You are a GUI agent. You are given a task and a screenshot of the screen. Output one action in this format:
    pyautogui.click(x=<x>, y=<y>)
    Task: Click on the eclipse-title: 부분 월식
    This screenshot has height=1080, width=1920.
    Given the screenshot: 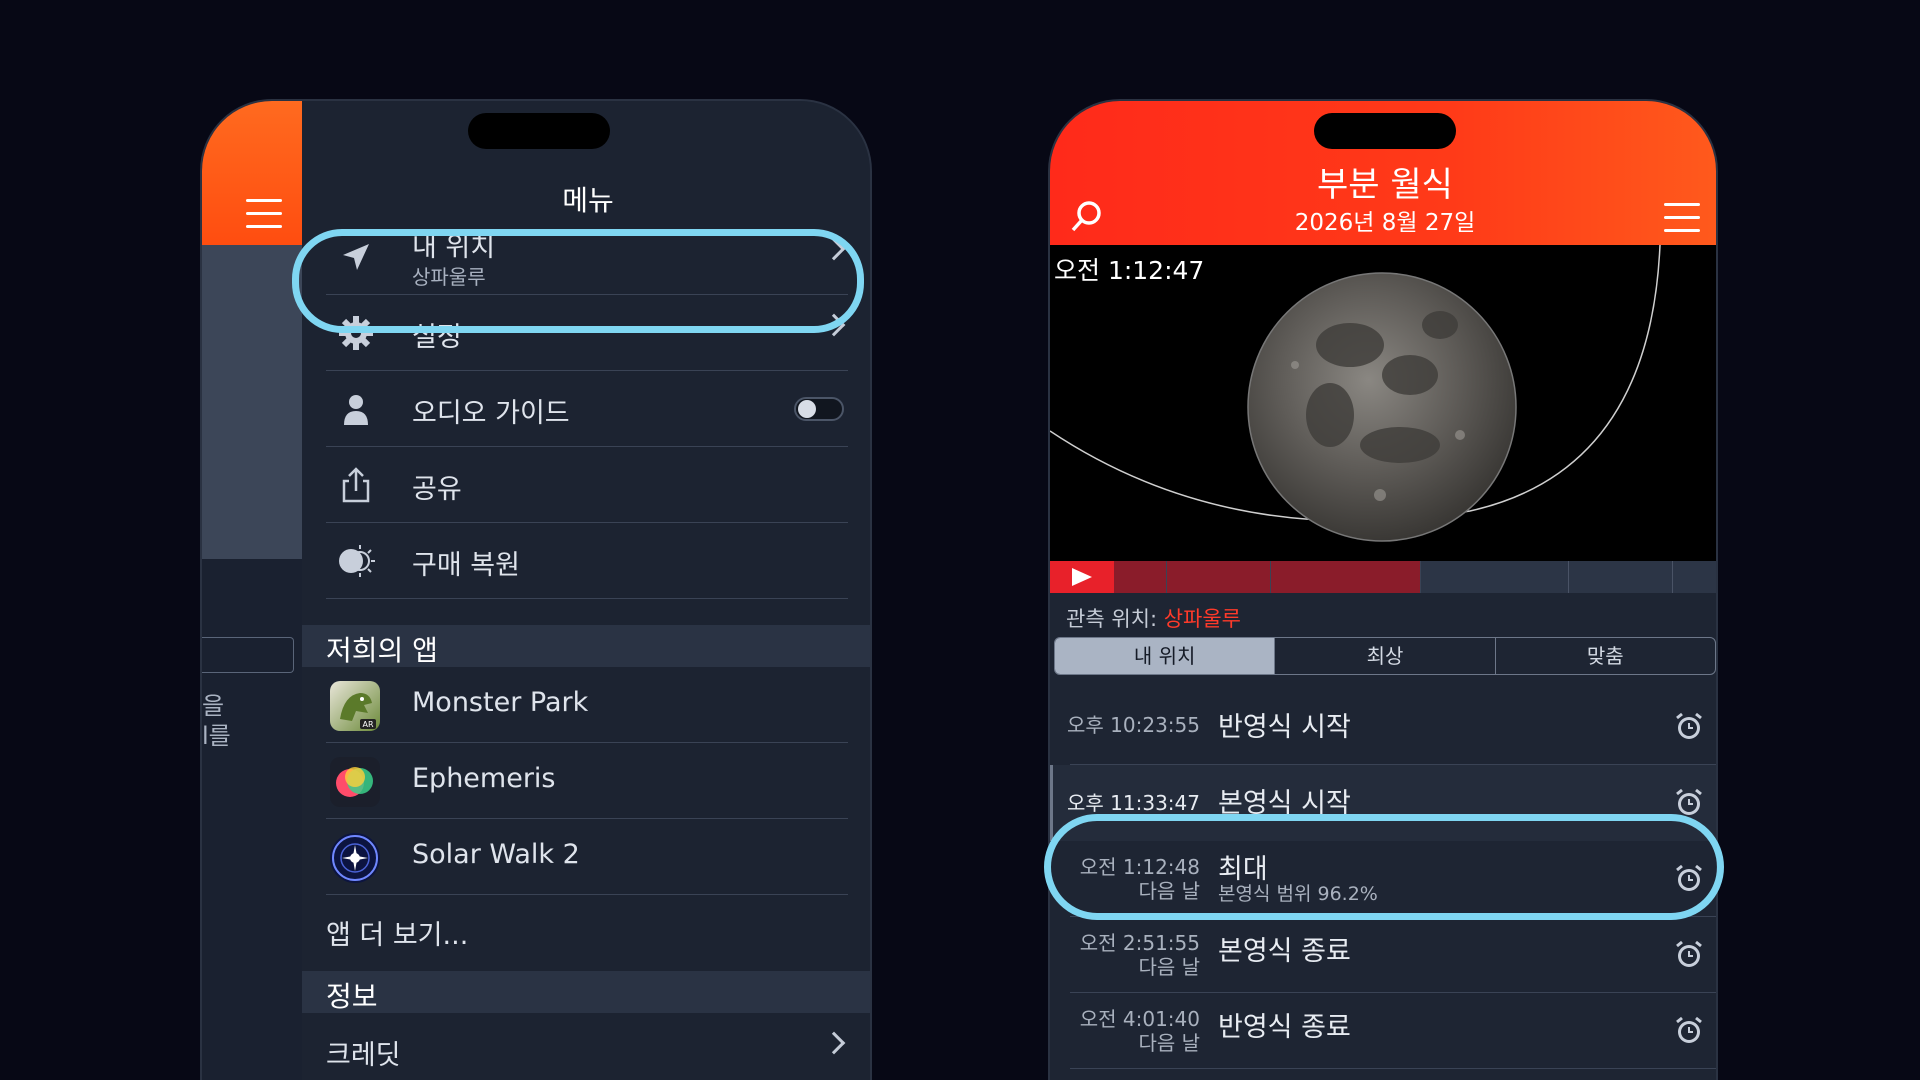 What is the action you would take?
    pyautogui.click(x=1385, y=185)
    